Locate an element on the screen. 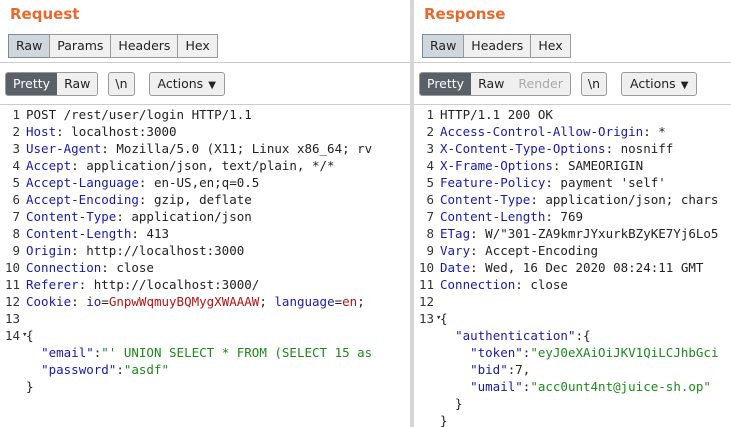 The image size is (731, 427). view-mode-render: Render is located at coordinates (540, 84).